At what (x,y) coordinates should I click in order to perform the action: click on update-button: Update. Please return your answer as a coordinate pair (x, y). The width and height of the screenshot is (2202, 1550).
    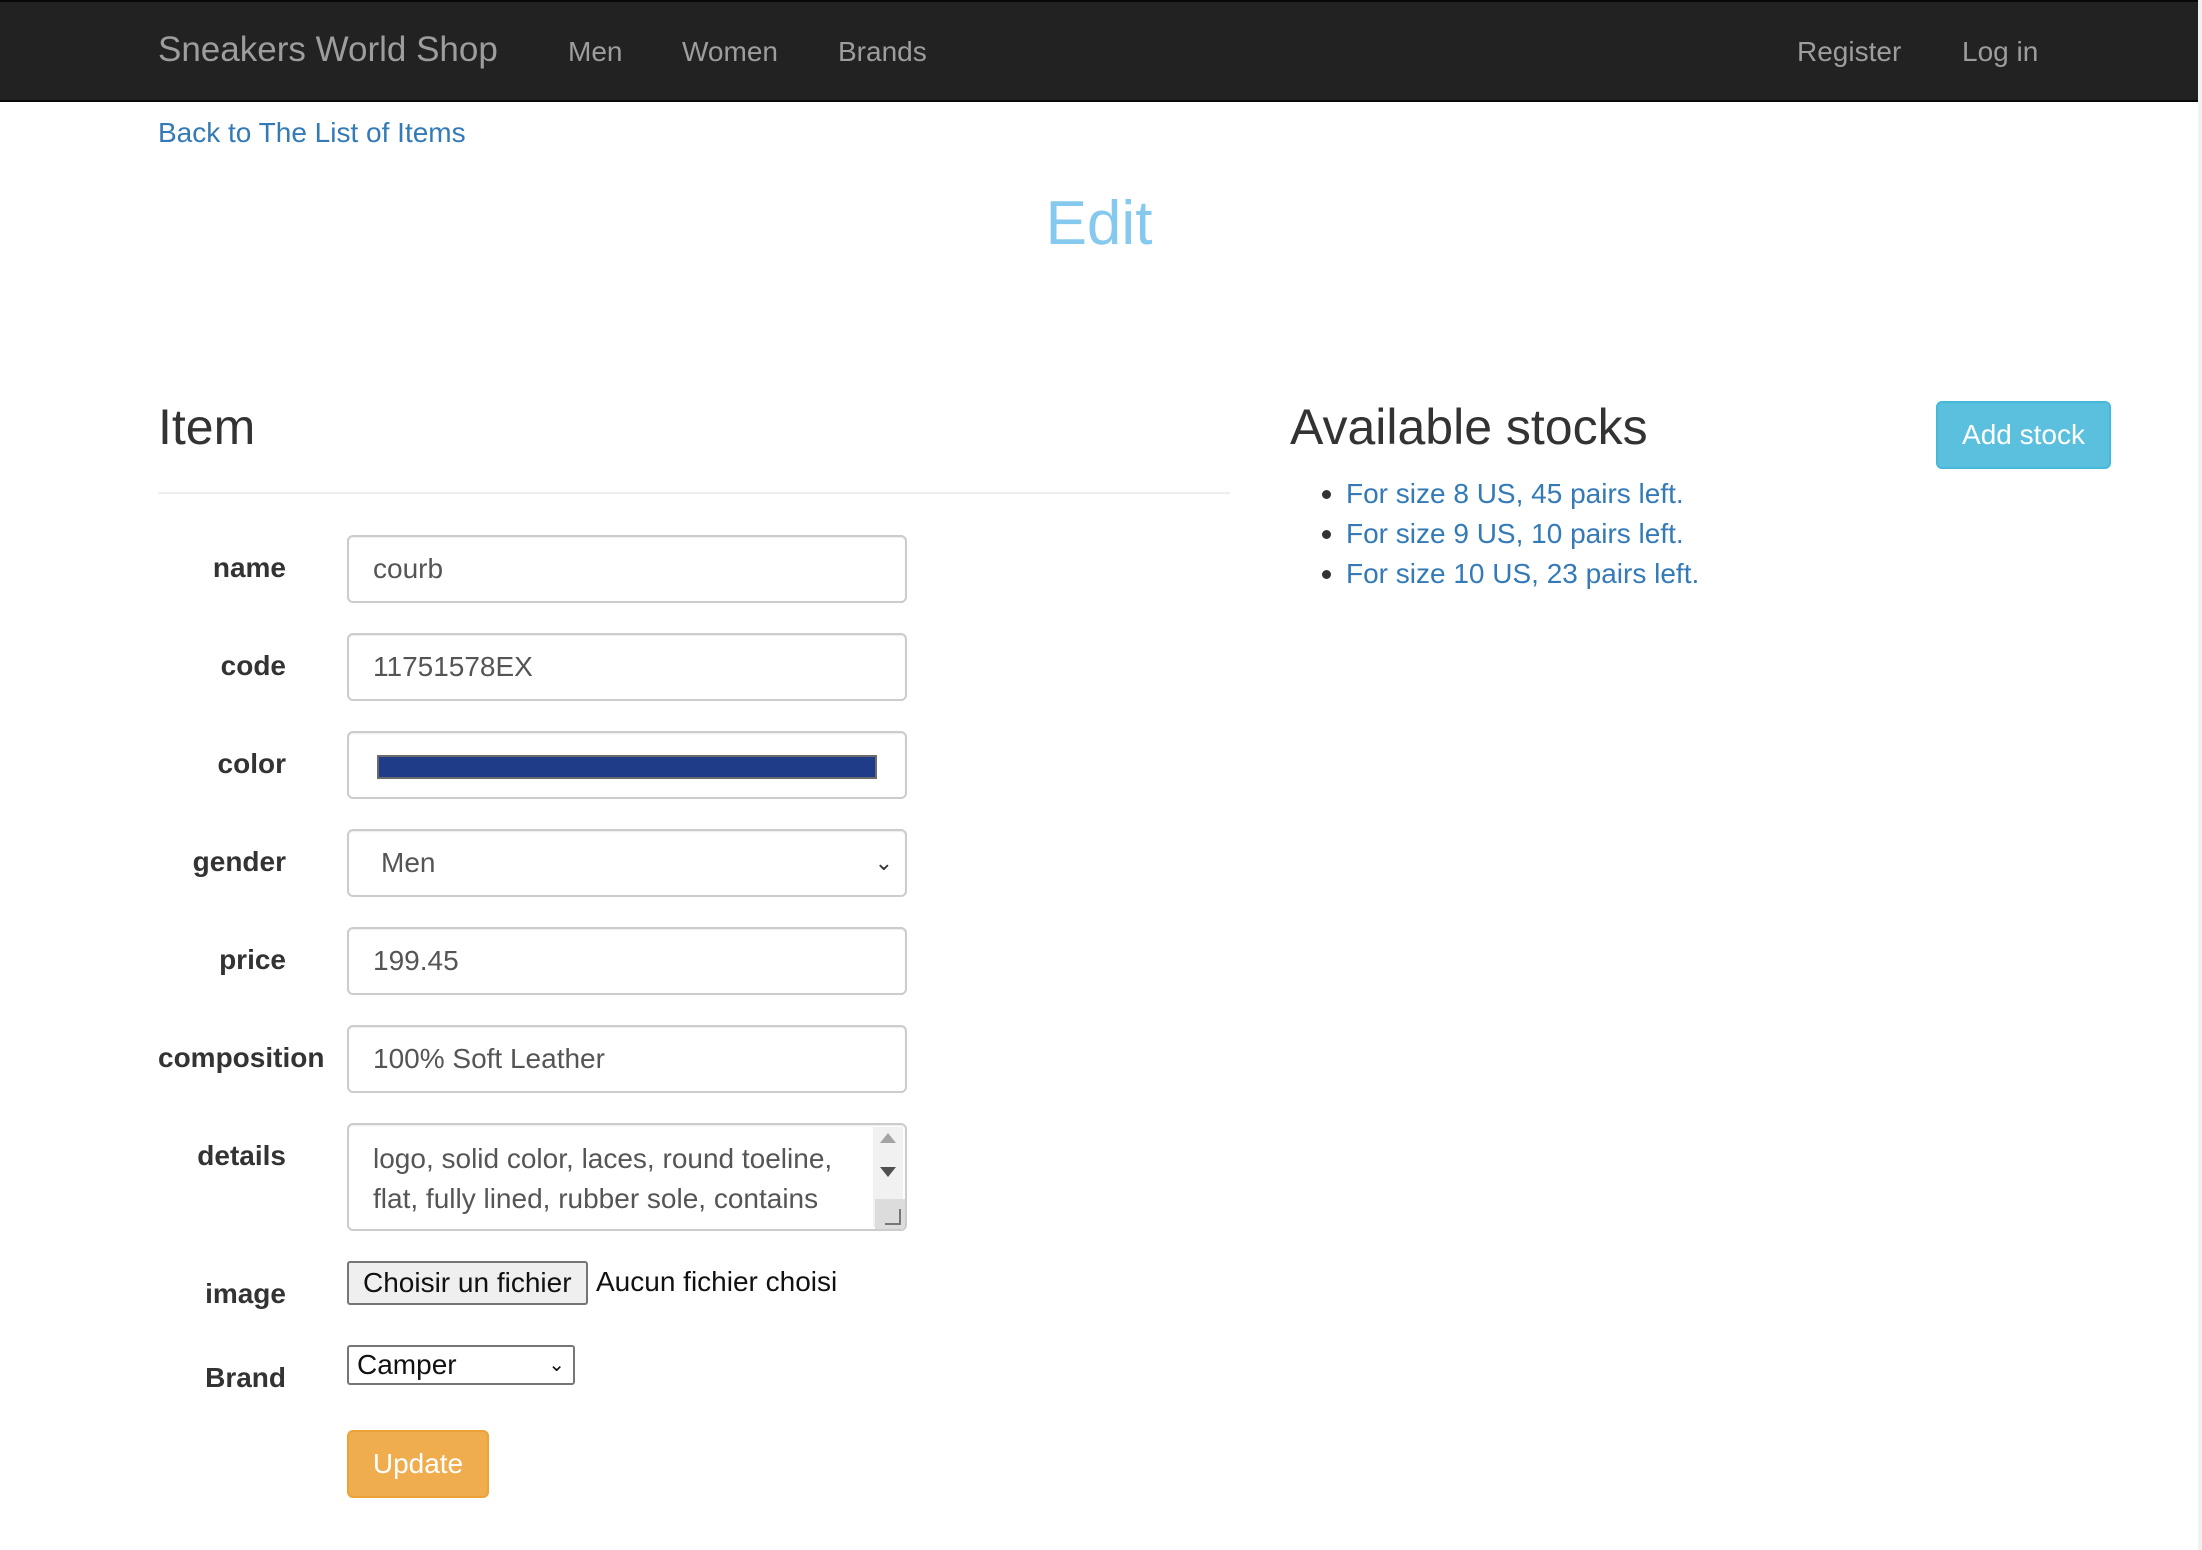
    Looking at the image, I should click on (418, 1464).